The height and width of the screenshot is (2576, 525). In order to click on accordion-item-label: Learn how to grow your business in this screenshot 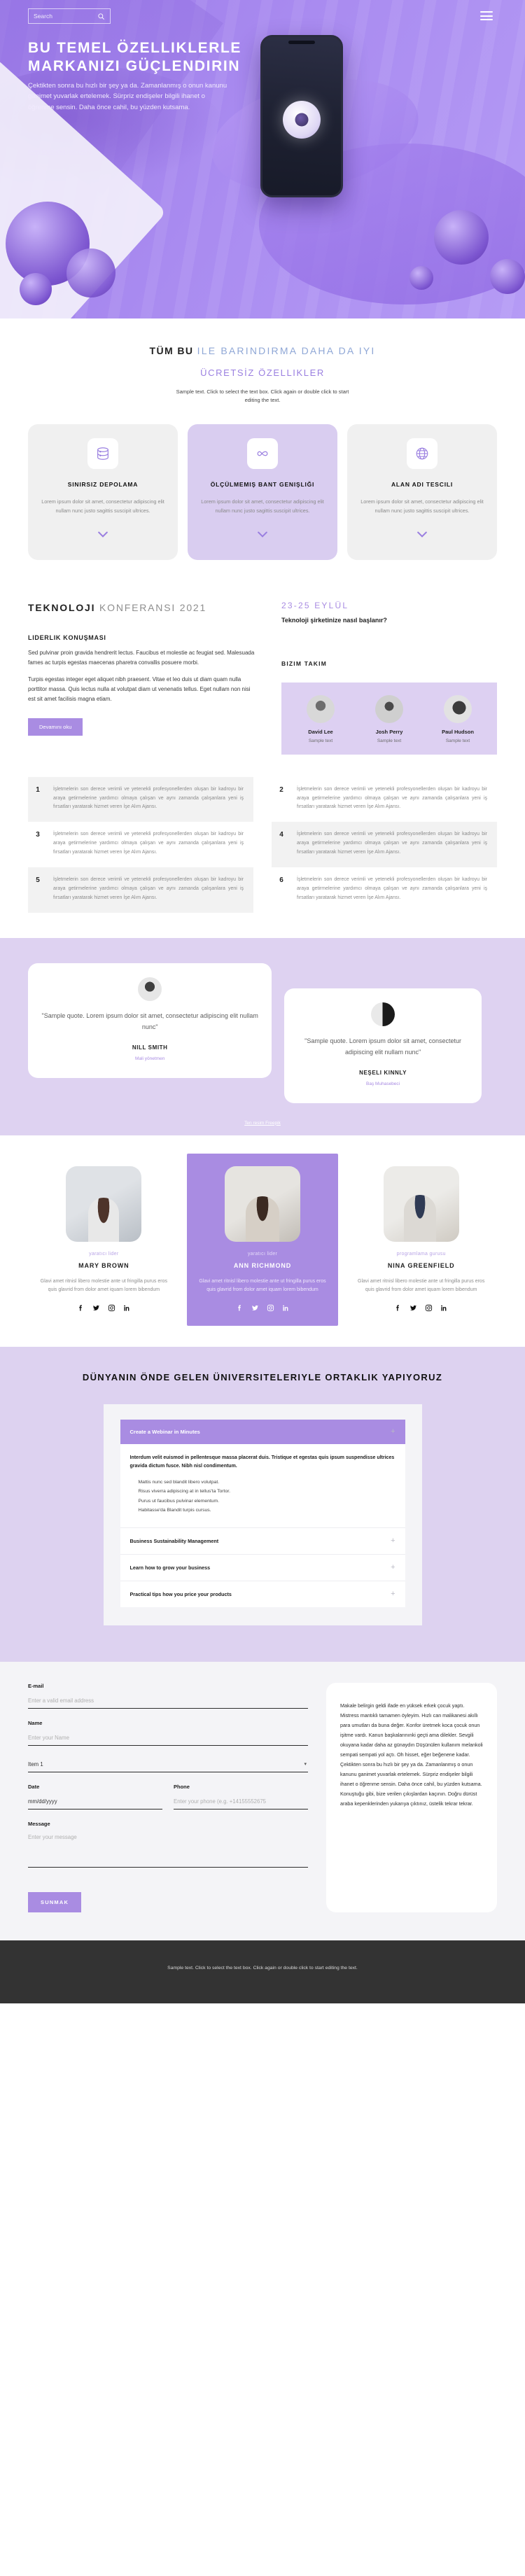, I will do `click(170, 1568)`.